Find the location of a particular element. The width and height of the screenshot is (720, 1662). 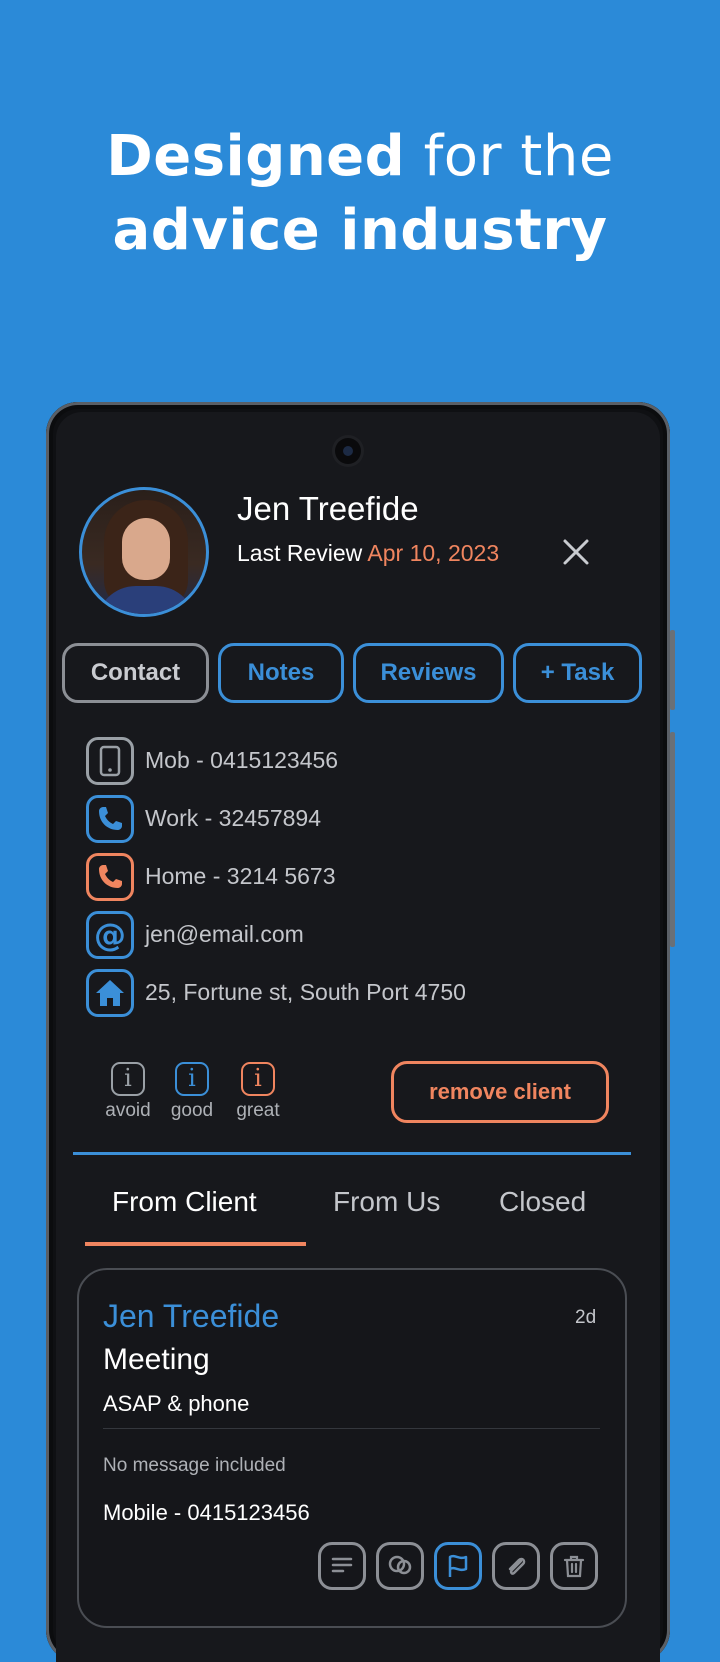

rating-great: i great is located at coordinates (258, 1092).